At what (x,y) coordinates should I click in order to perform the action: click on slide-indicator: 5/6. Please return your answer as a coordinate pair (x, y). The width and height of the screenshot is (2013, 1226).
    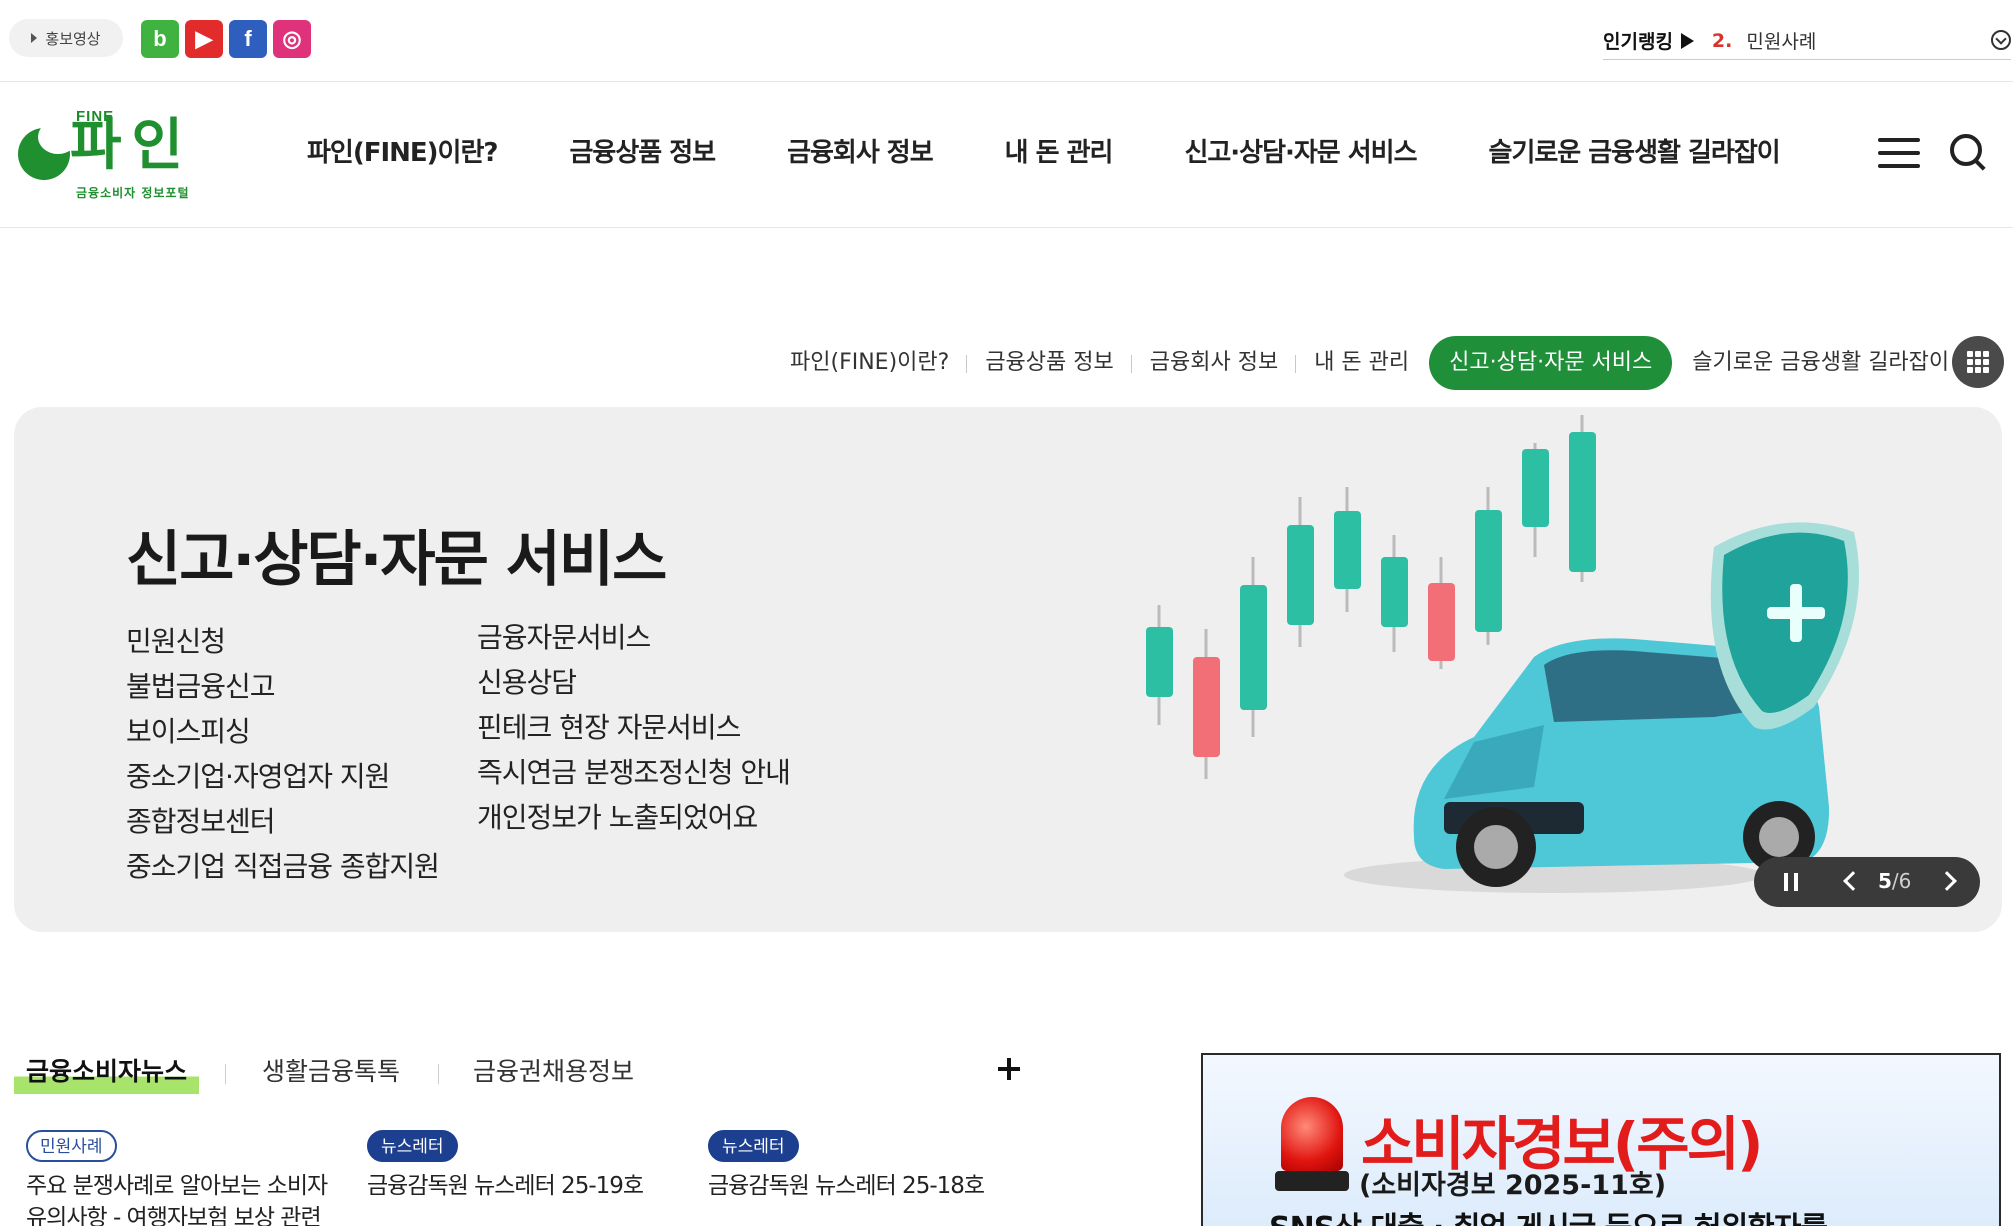
    Looking at the image, I should click on (1894, 881).